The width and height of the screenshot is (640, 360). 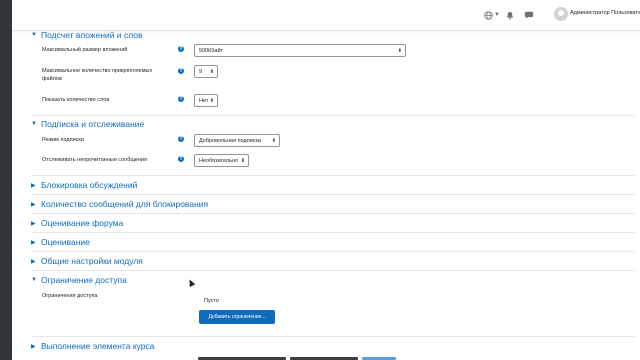 I want to click on max-attachment-size-select: 500Кбайт ⬍, so click(x=300, y=50).